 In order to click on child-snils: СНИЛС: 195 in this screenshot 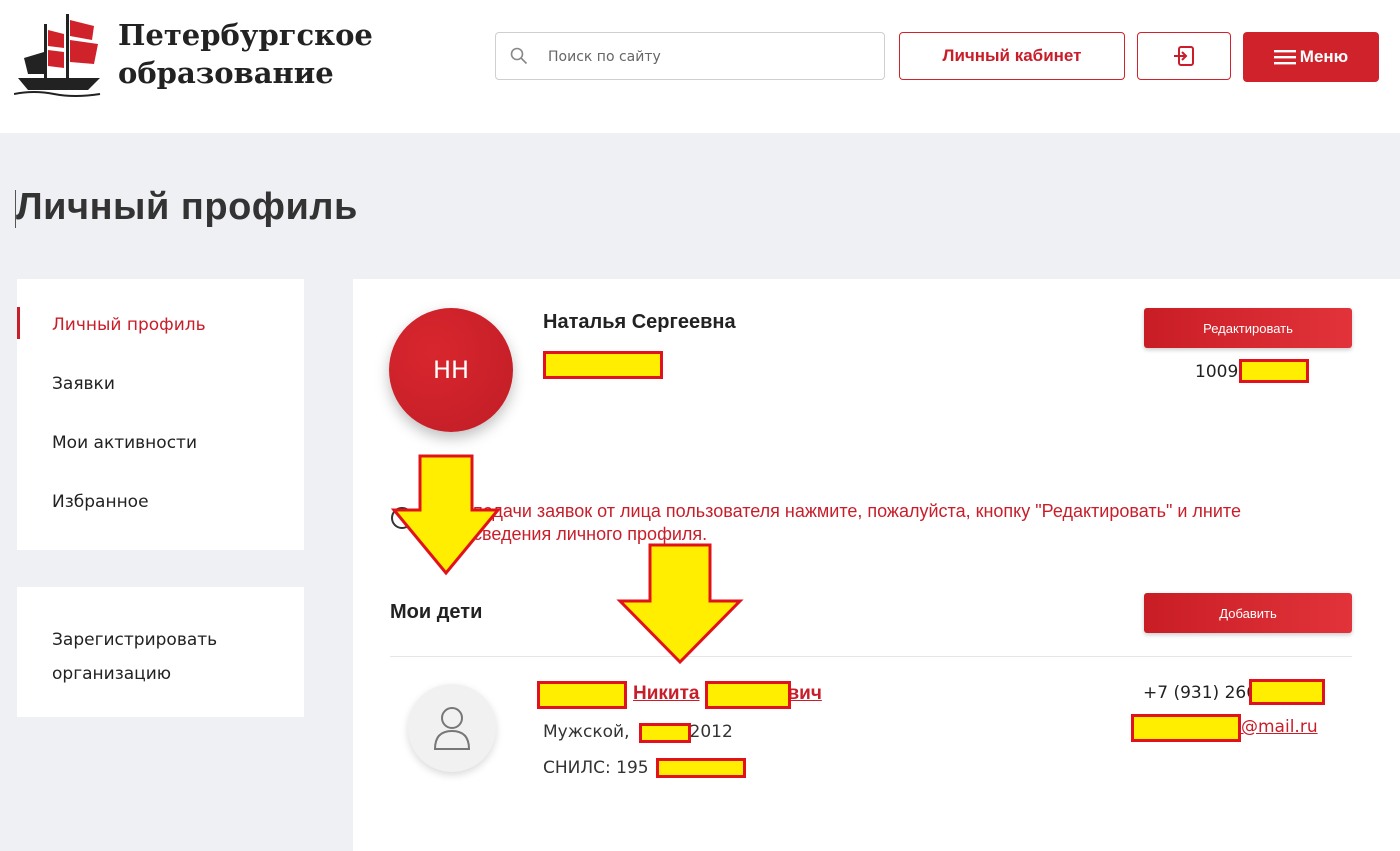, I will do `click(596, 768)`.